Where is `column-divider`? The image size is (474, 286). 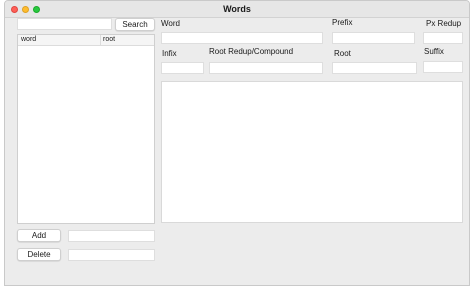
column-divider is located at coordinates (100, 40).